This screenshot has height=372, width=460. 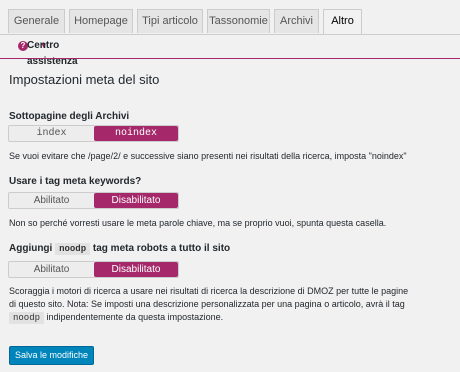 What do you see at coordinates (136, 133) in the screenshot?
I see `subpages-option-noindex: noindex` at bounding box center [136, 133].